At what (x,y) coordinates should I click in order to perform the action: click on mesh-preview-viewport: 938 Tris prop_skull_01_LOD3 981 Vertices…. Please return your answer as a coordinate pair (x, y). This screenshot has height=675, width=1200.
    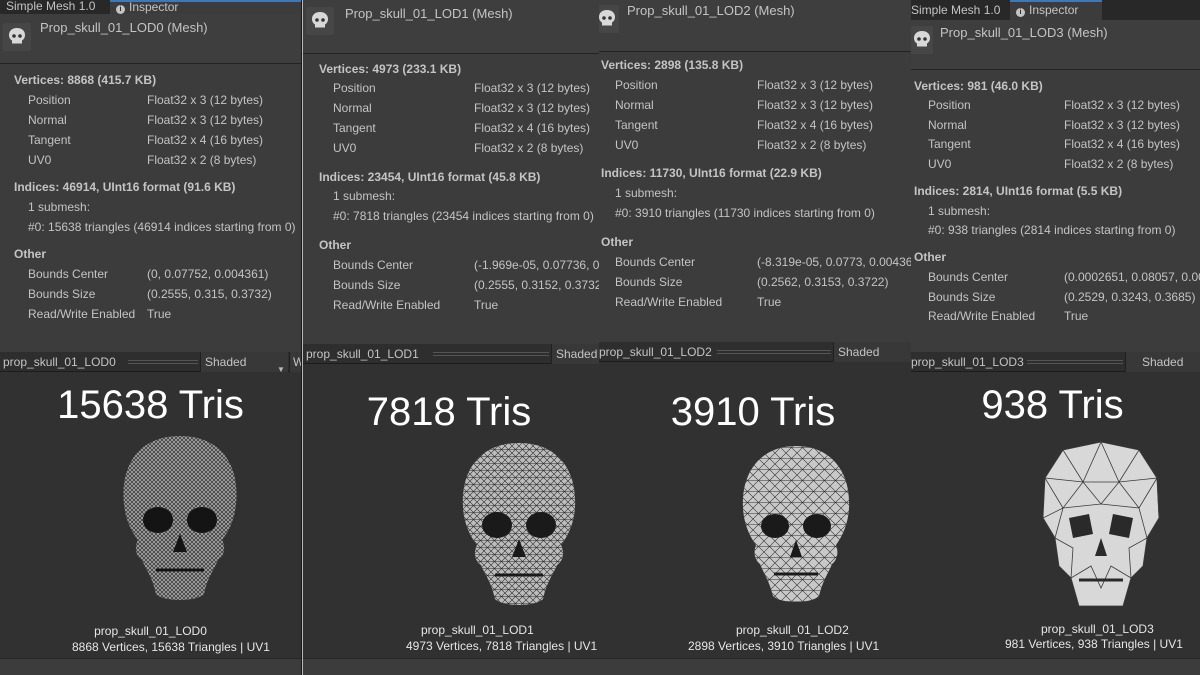
    Looking at the image, I should click on (1055, 523).